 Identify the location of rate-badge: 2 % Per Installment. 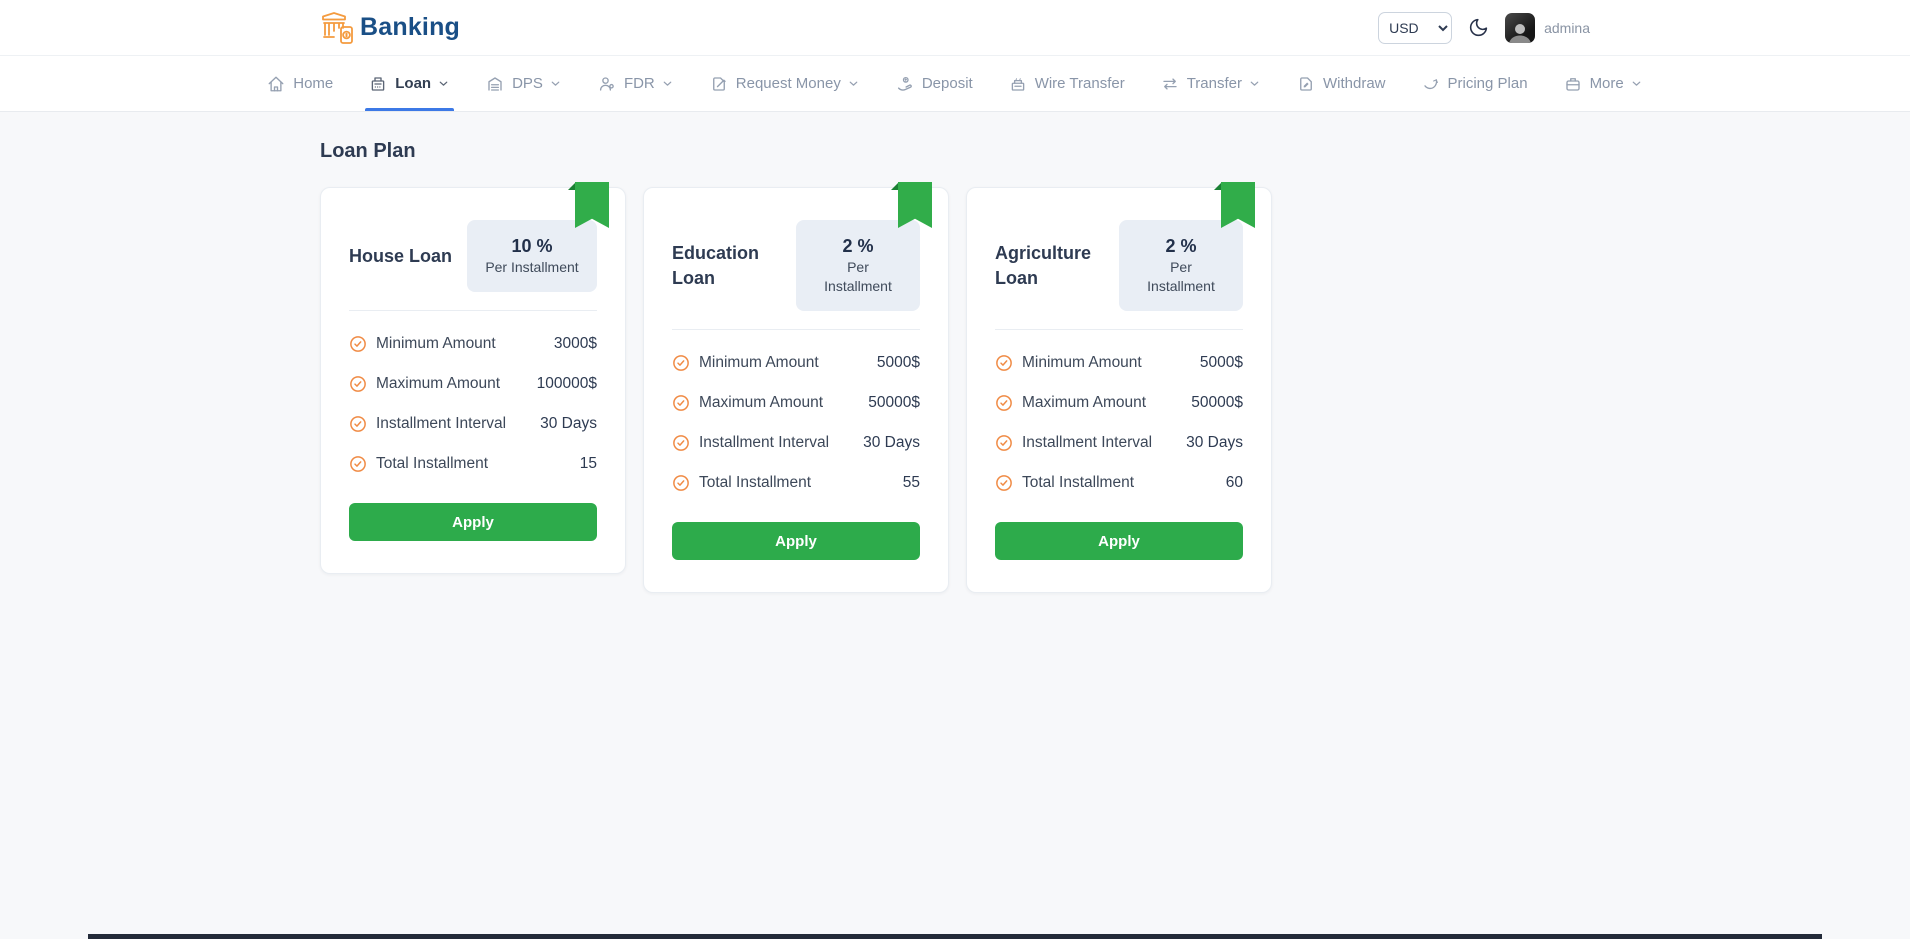
(858, 266).